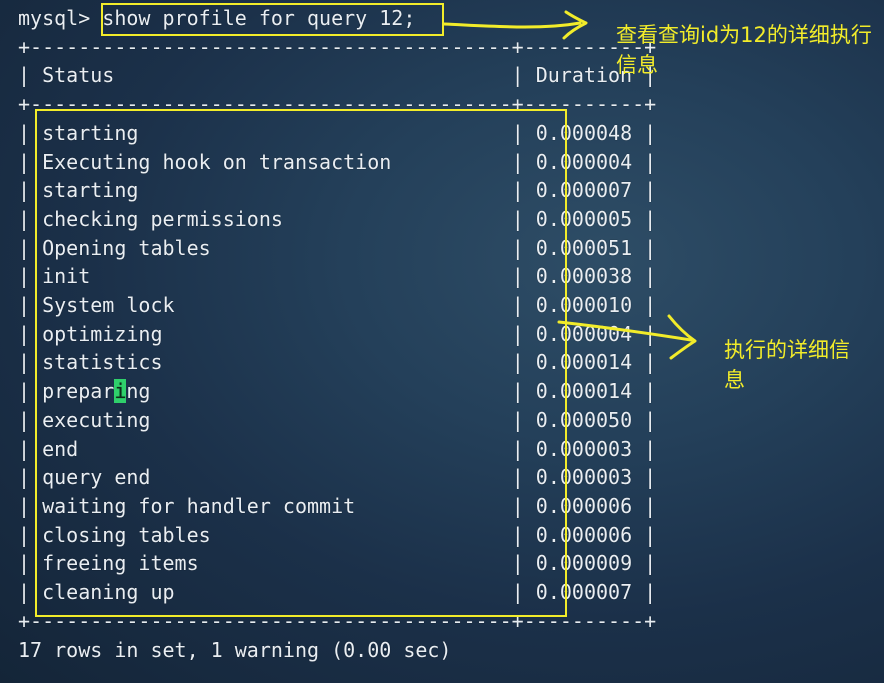 The height and width of the screenshot is (683, 884). What do you see at coordinates (744, 50) in the screenshot?
I see `query-annotation: 查看查询id为12的详细执行信息` at bounding box center [744, 50].